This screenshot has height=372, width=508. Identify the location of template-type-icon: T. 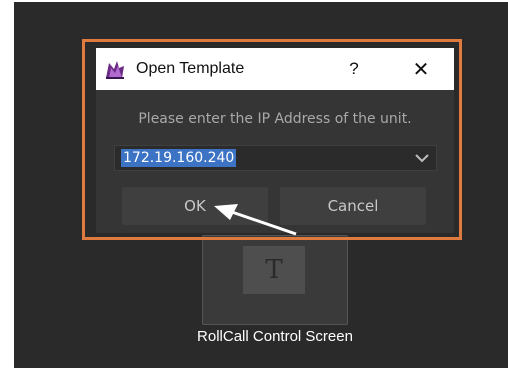
(274, 270).